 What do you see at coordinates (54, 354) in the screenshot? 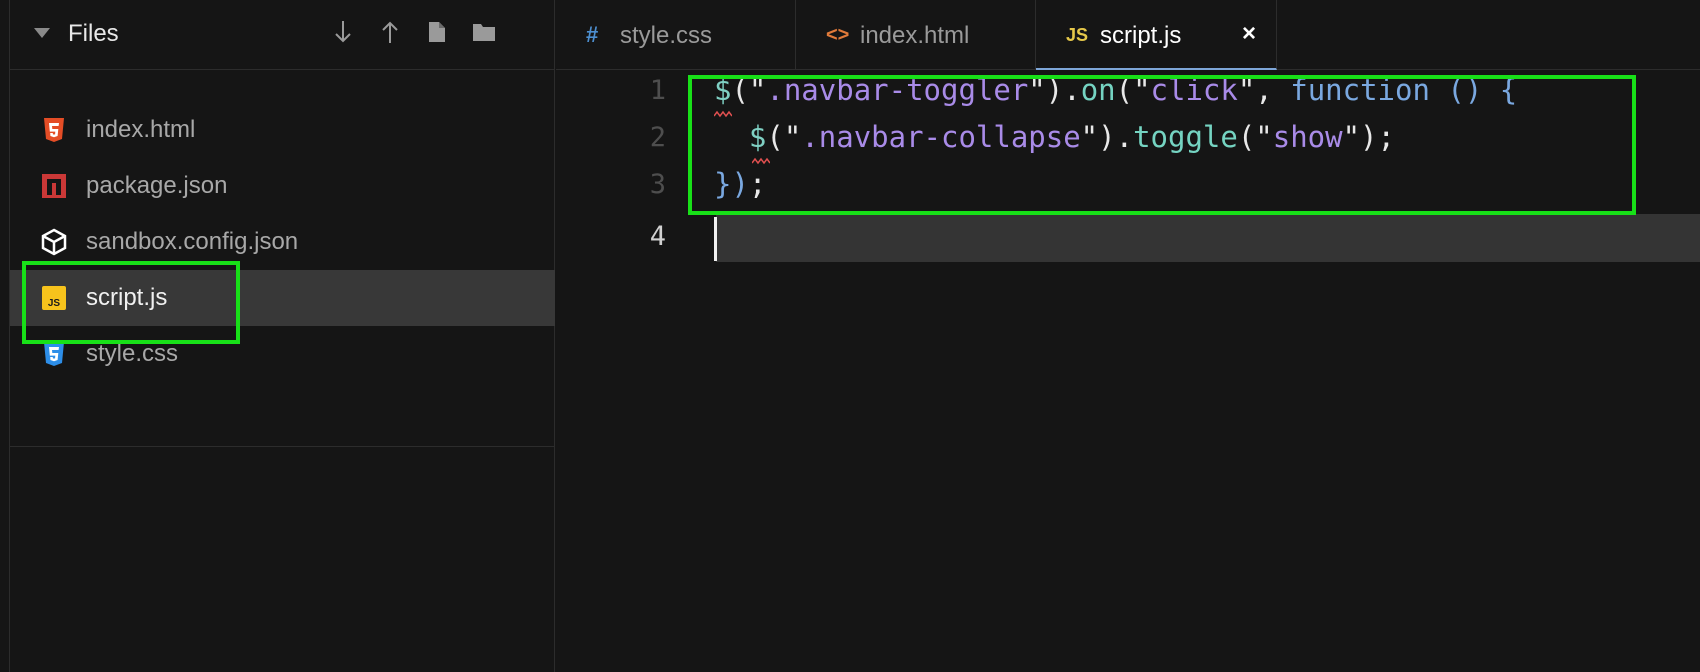
I see `css3-icon` at bounding box center [54, 354].